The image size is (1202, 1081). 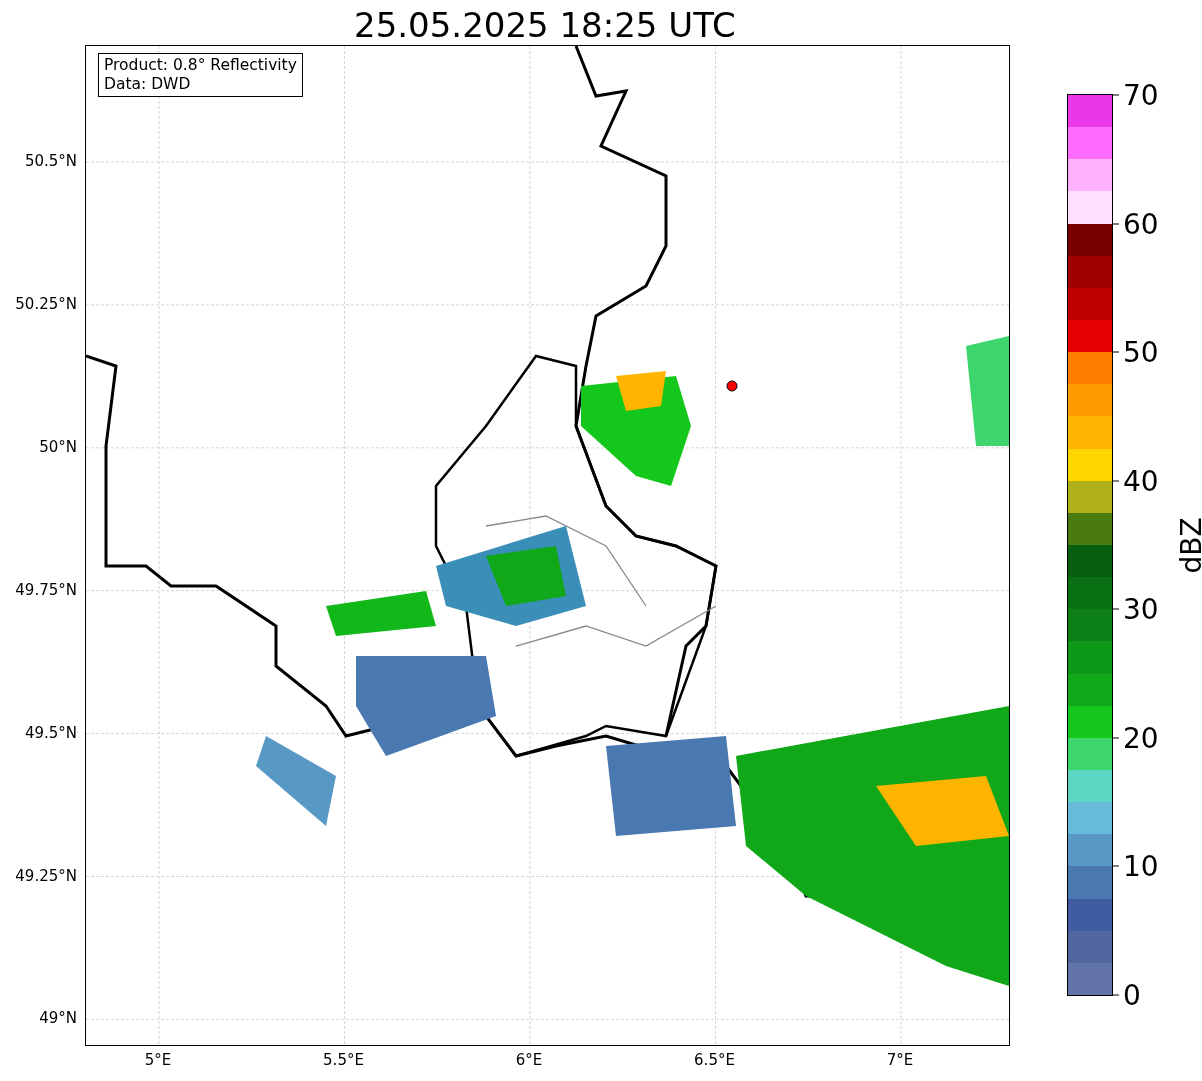 What do you see at coordinates (50, 161) in the screenshot?
I see `latitude-label: 50.5°N` at bounding box center [50, 161].